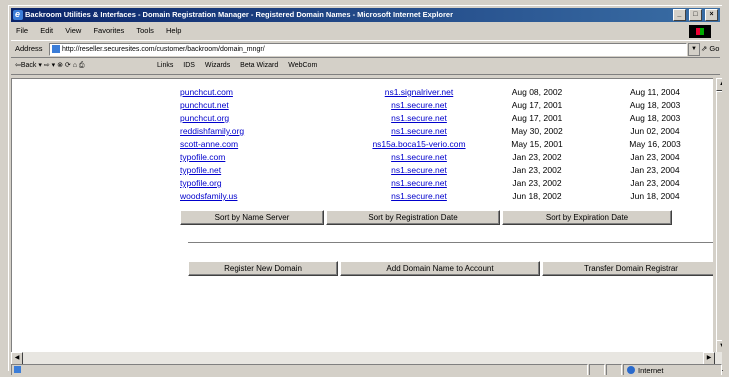 This screenshot has width=729, height=377. What do you see at coordinates (145, 30) in the screenshot?
I see `menu-tools: Tools` at bounding box center [145, 30].